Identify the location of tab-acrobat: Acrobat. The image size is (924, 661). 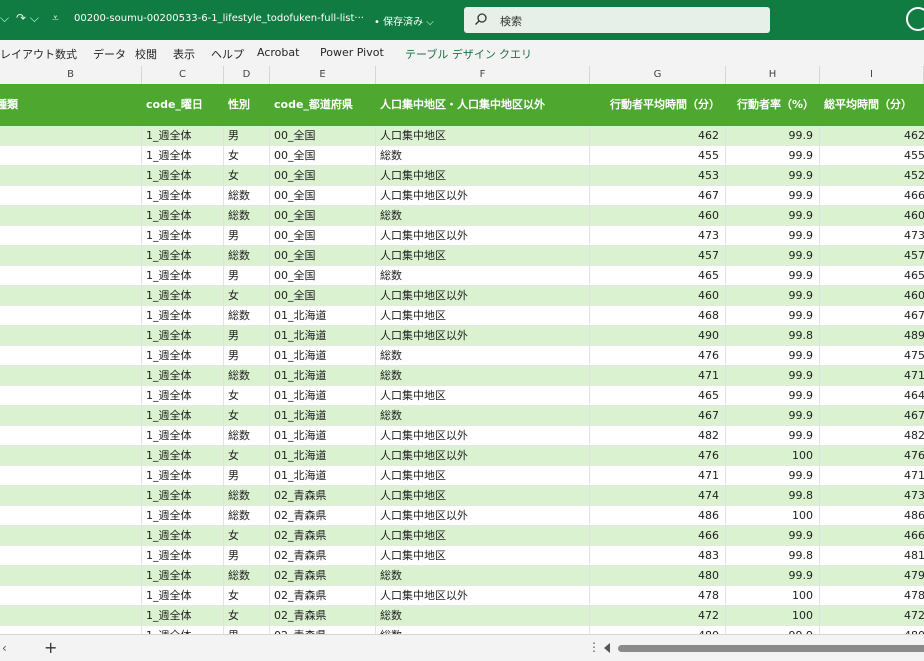
(278, 52).